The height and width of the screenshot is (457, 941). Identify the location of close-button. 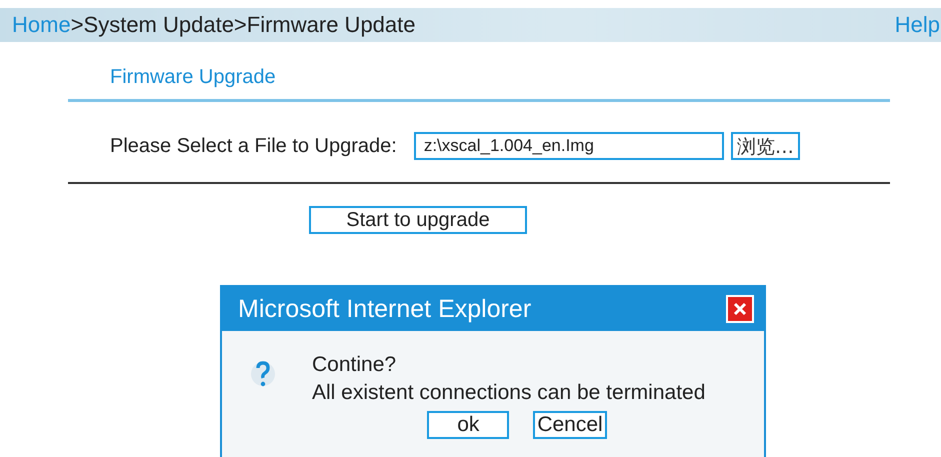
(740, 309).